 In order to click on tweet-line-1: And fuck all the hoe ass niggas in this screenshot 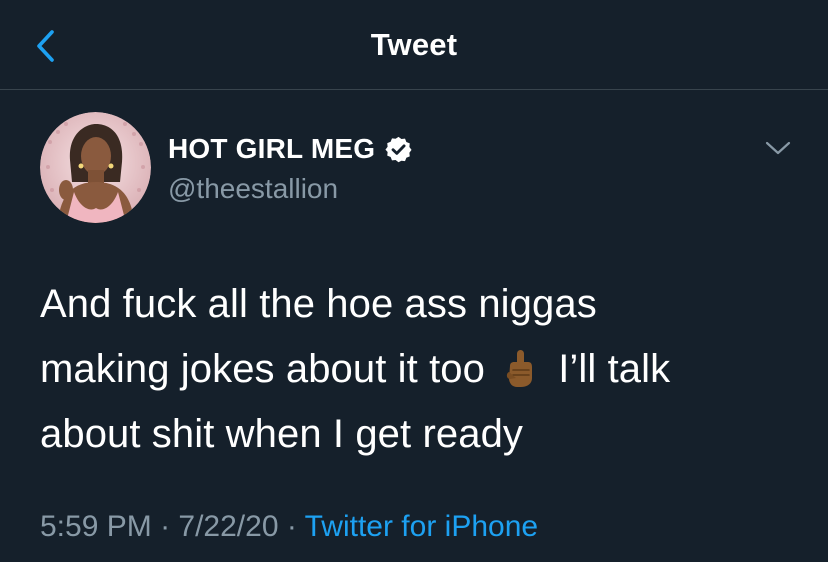, I will do `click(318, 304)`.